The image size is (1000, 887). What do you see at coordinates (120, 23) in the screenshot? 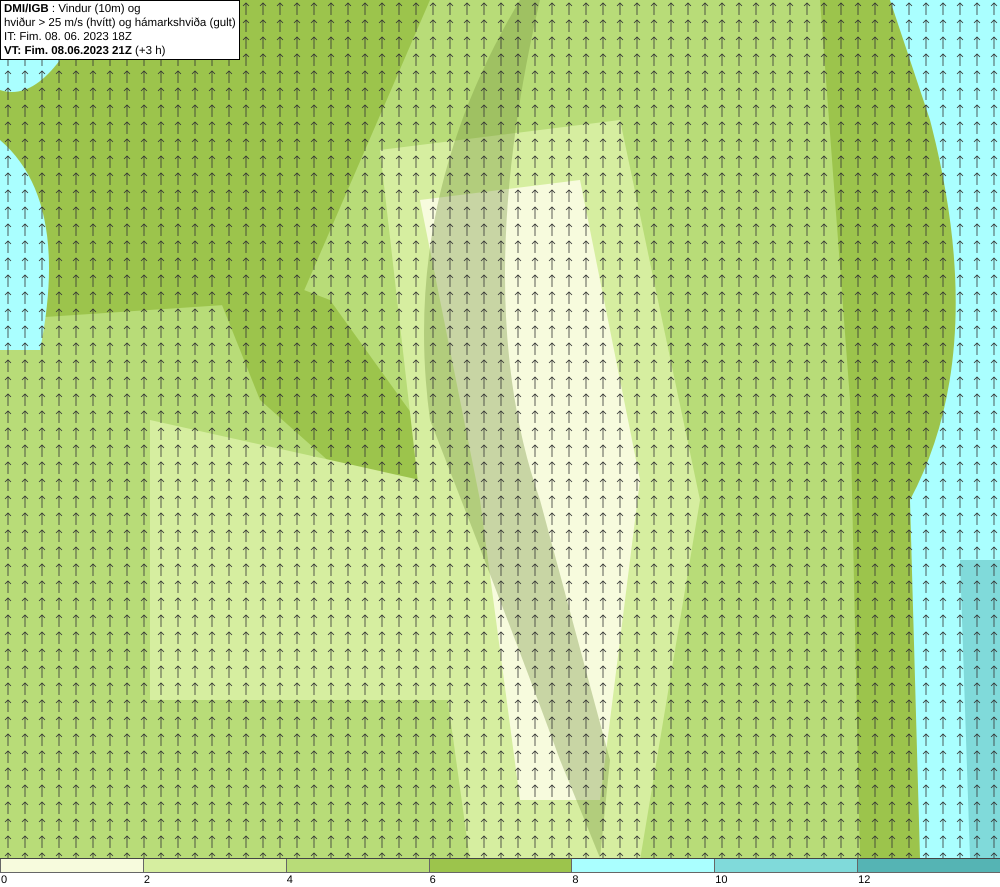
I see `header-line: hviður > 25 m/s (hvítt) og hámarkshviða (gult)` at bounding box center [120, 23].